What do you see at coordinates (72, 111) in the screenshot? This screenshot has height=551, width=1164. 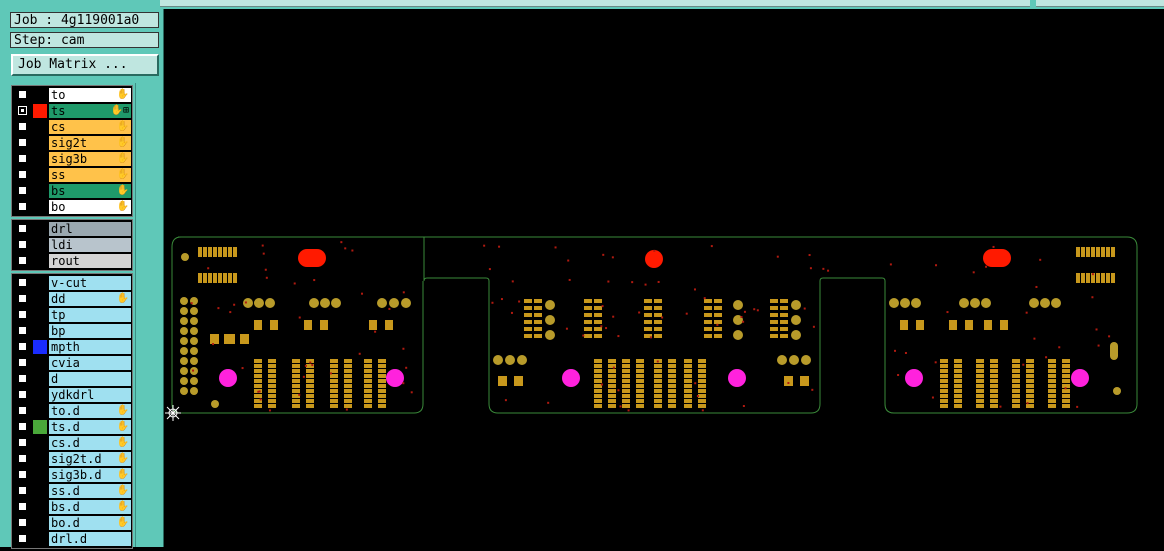 I see `layer-row-ts: ts ✋⊞` at bounding box center [72, 111].